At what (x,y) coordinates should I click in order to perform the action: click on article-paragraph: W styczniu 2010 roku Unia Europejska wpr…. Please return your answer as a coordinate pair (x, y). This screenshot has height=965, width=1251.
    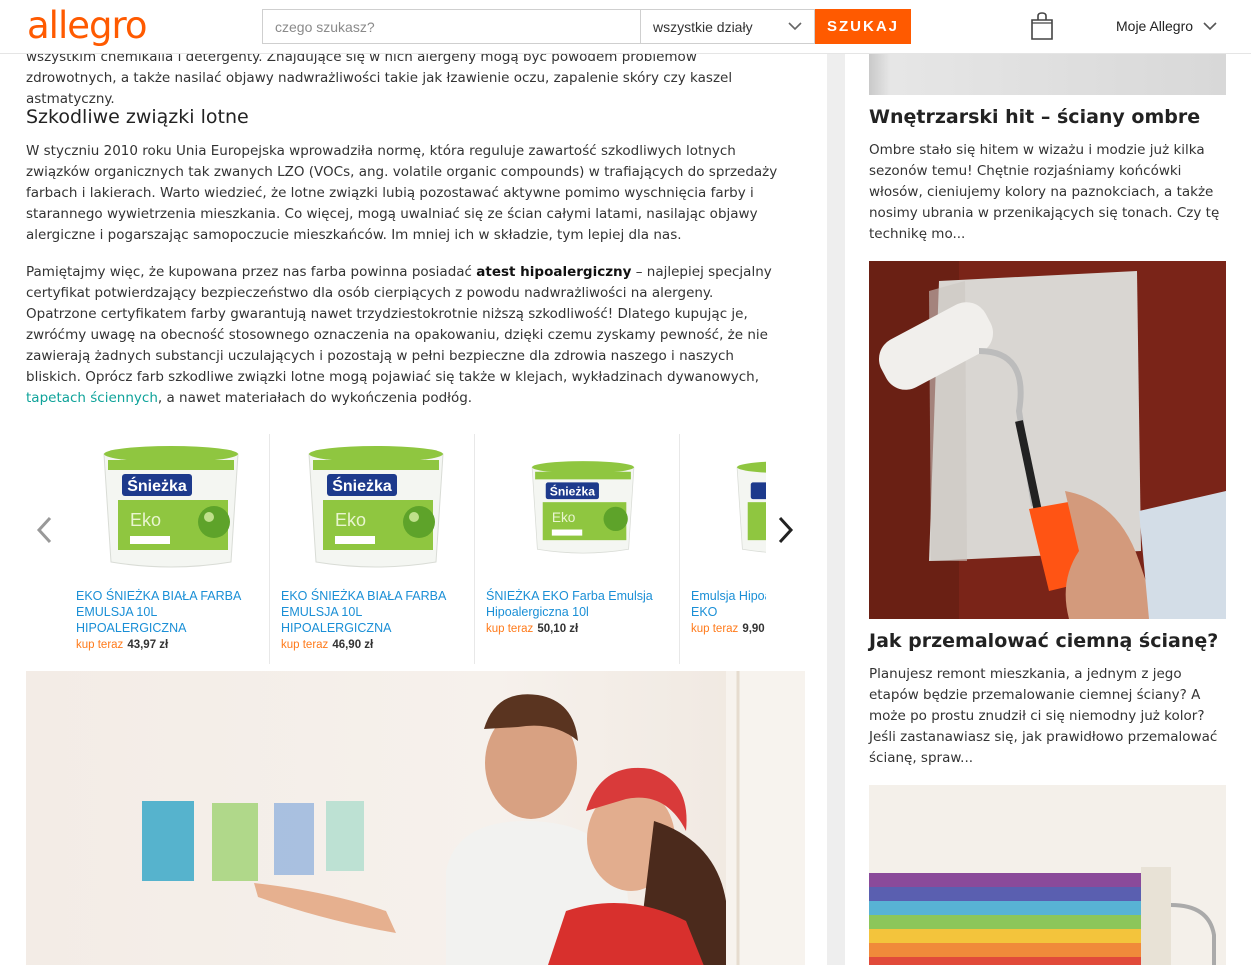
    Looking at the image, I should click on (402, 193).